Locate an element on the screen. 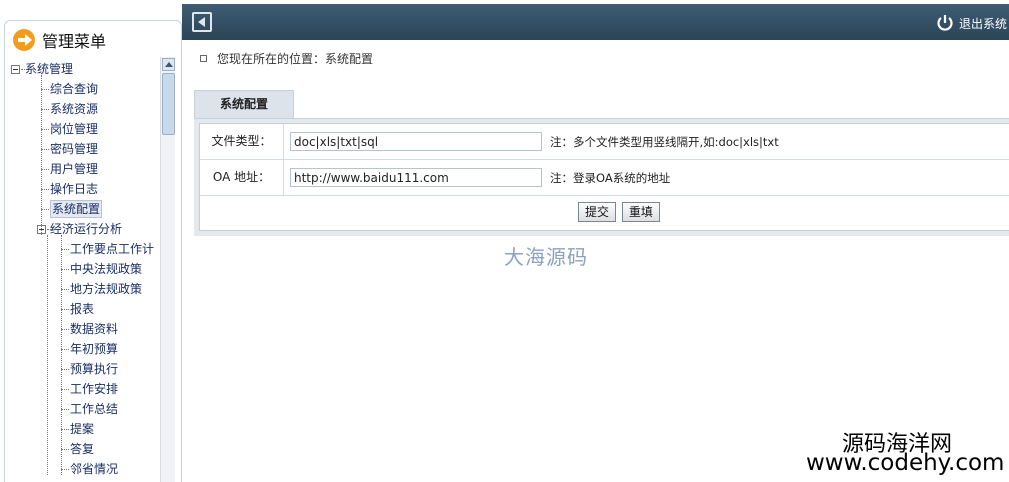 Image resolution: width=1009 pixels, height=482 pixels. top-bar: 退出系统 is located at coordinates (595, 22).